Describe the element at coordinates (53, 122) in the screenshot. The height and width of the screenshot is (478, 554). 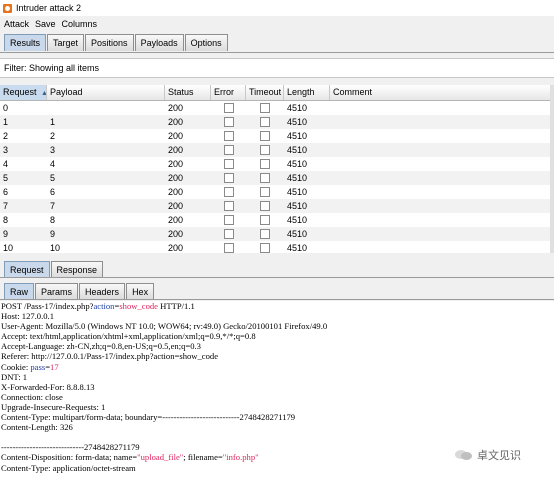
I see `cell-payload: 1` at that location.